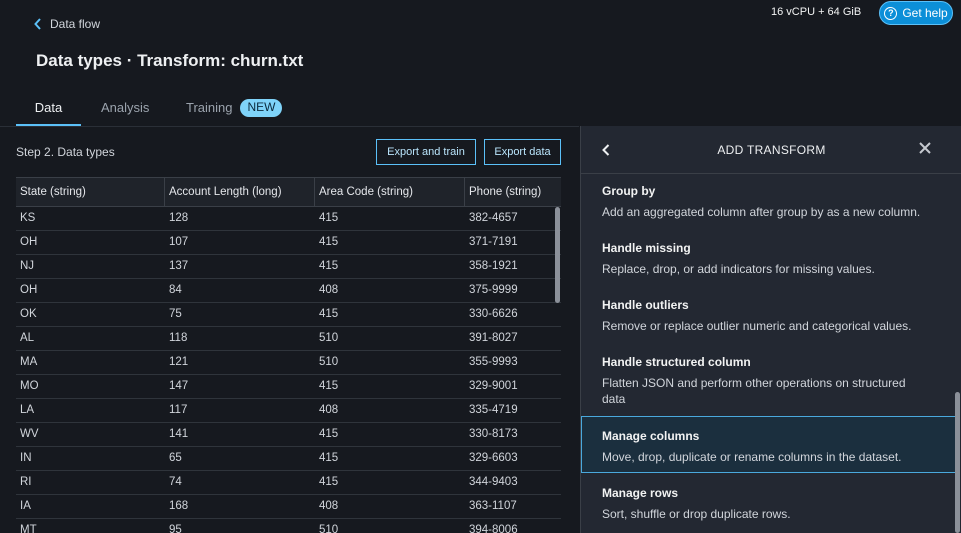  I want to click on table-row: KS 128 415 382-4657, so click(288, 219).